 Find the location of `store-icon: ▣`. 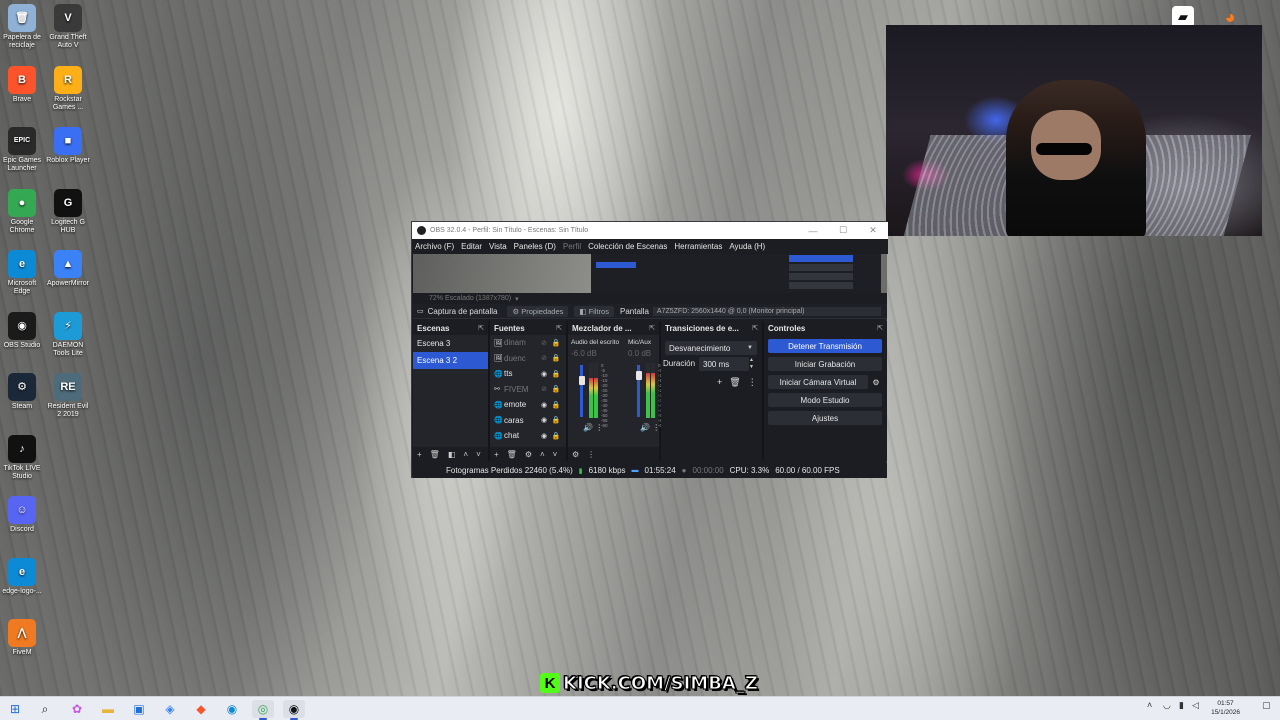

store-icon: ▣ is located at coordinates (139, 709).